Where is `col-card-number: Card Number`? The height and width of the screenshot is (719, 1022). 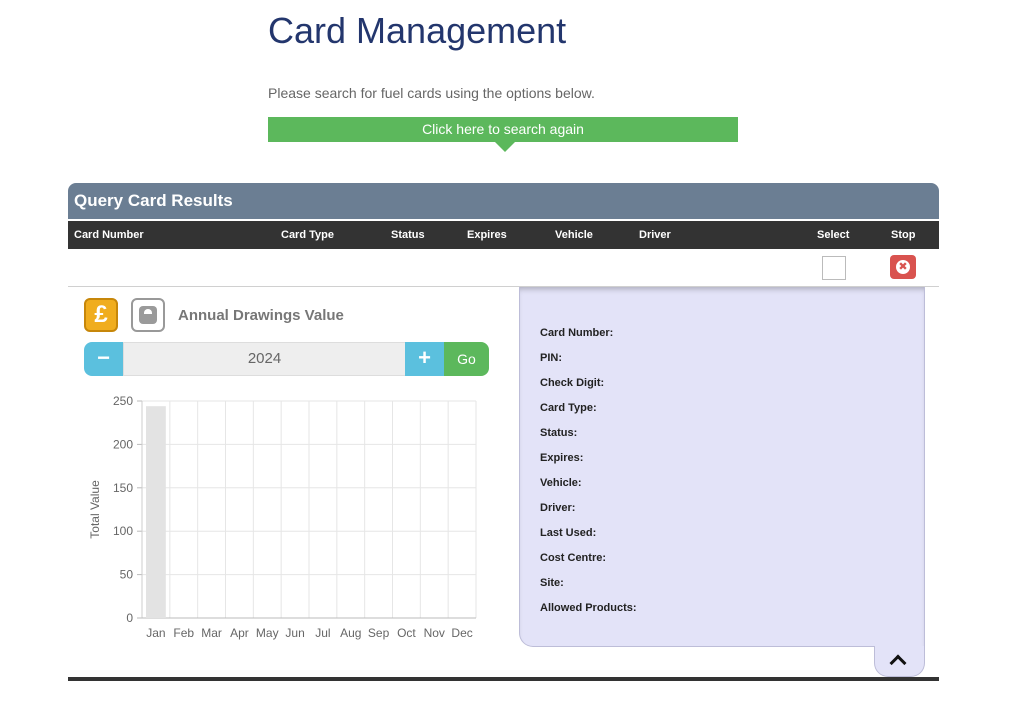 col-card-number: Card Number is located at coordinates (109, 235).